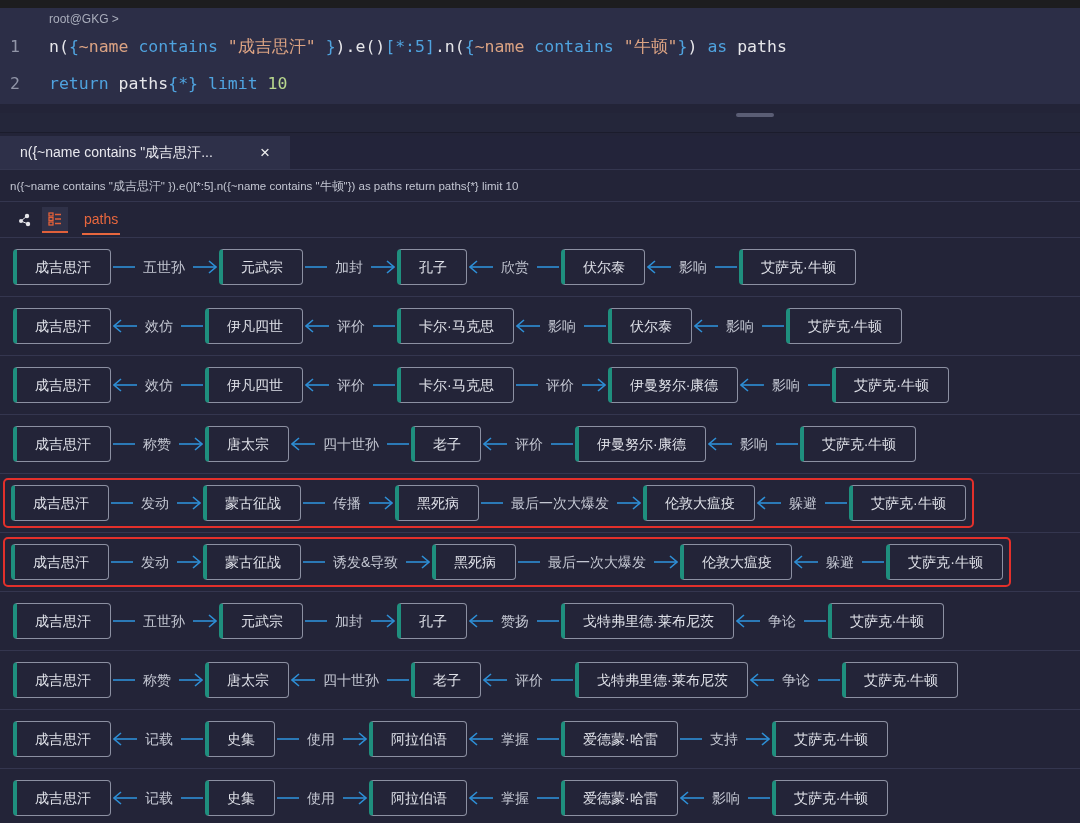 The width and height of the screenshot is (1080, 823). I want to click on query-tab: n({~name contains "成吉思汗... ×, so click(145, 152).